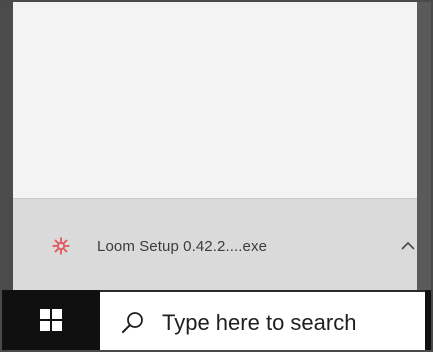 The image size is (433, 352). What do you see at coordinates (408, 246) in the screenshot?
I see `chevron-up-icon` at bounding box center [408, 246].